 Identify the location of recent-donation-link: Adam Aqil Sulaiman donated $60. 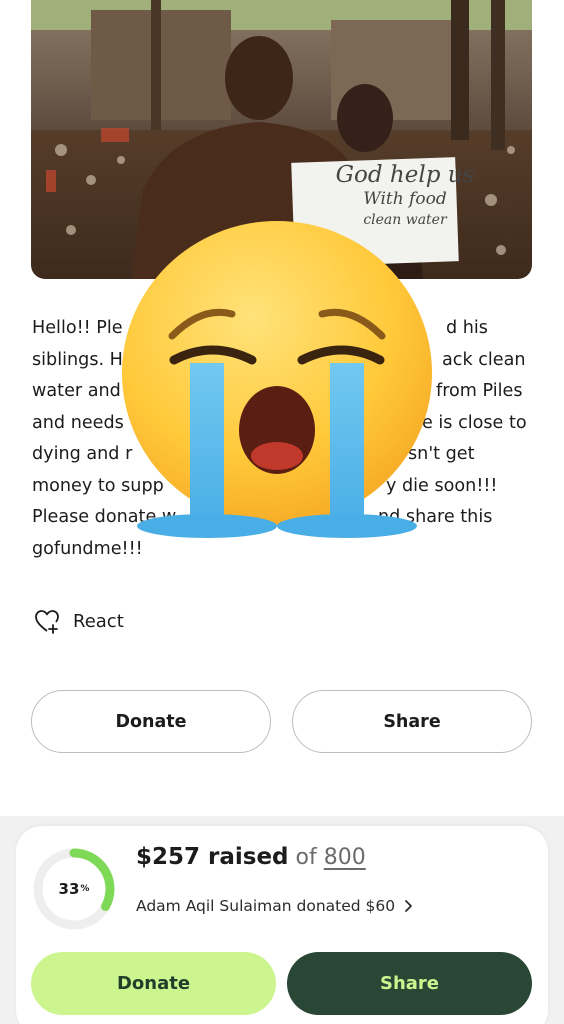
(274, 906).